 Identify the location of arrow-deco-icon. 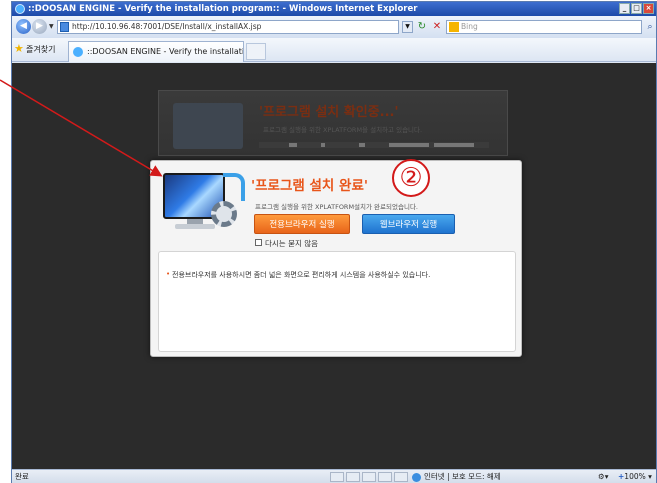
(234, 187).